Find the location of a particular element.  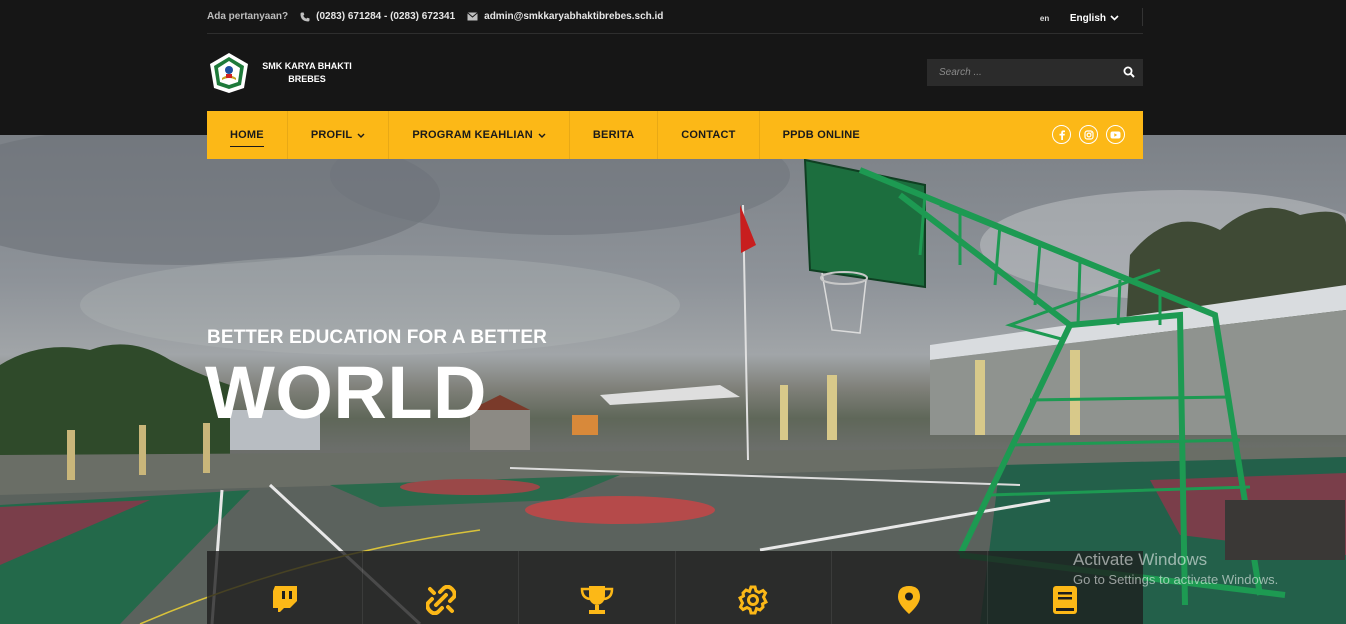

nav-berita: BERITA is located at coordinates (614, 135).